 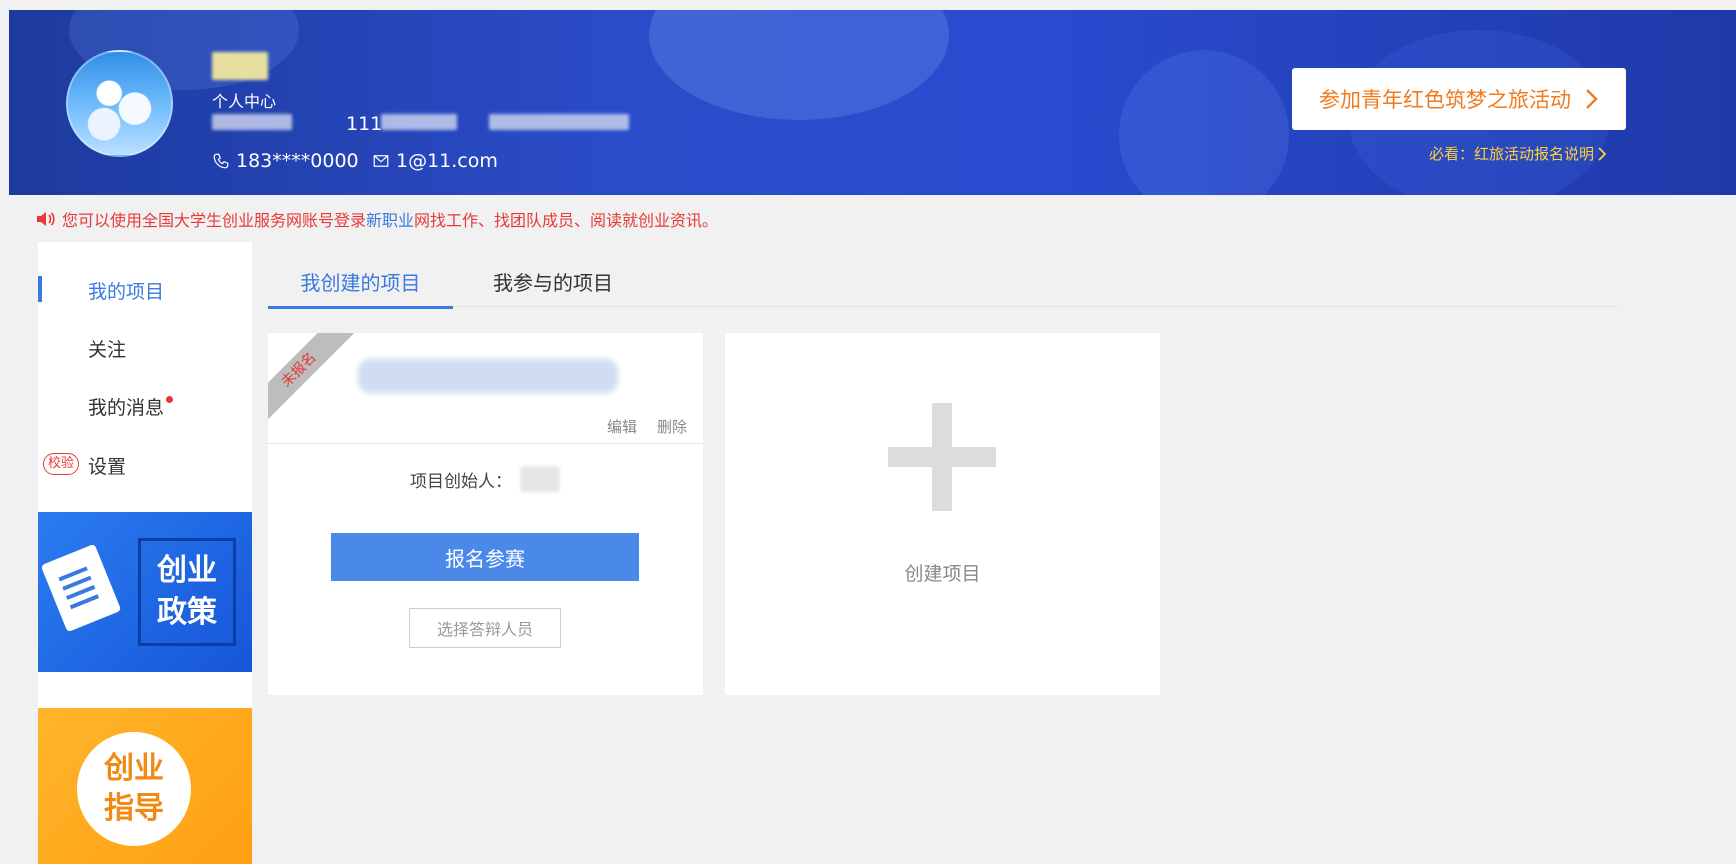 What do you see at coordinates (1512, 154) in the screenshot?
I see `must-read-label: 必看：红旅活动报名说明` at bounding box center [1512, 154].